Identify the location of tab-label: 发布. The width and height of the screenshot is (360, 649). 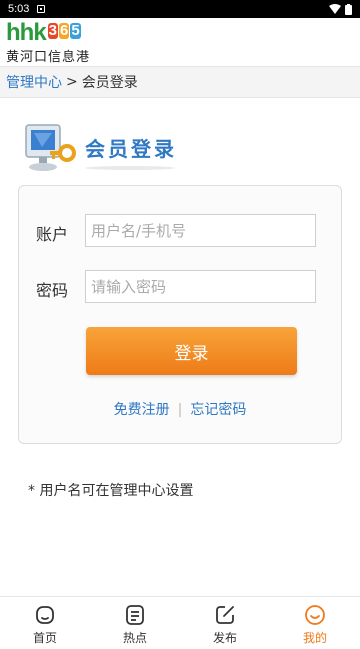
(224, 638).